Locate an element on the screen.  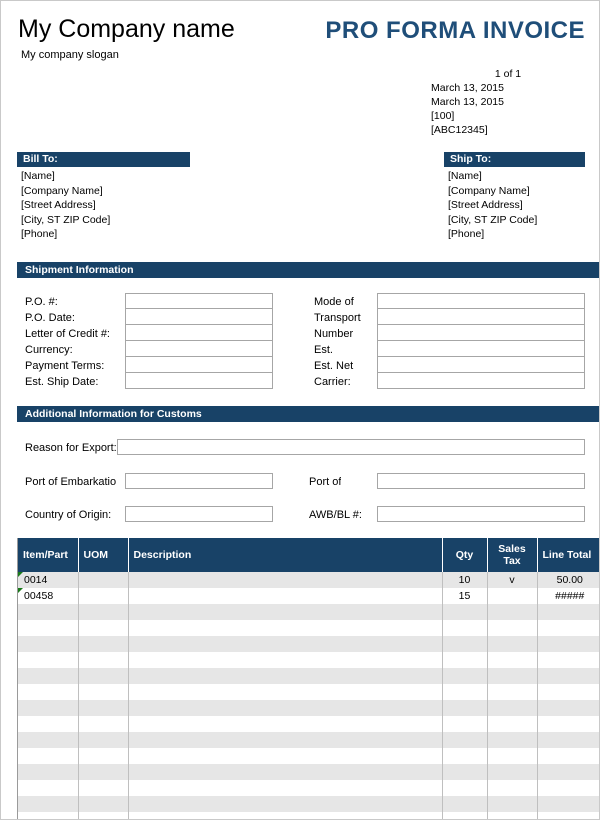
input-port-of-embarkation is located at coordinates (199, 481).